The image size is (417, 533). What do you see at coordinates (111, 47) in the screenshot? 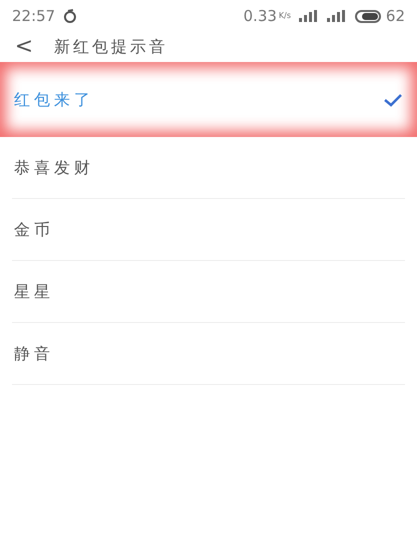
I see `page-title: 新红包提示音` at bounding box center [111, 47].